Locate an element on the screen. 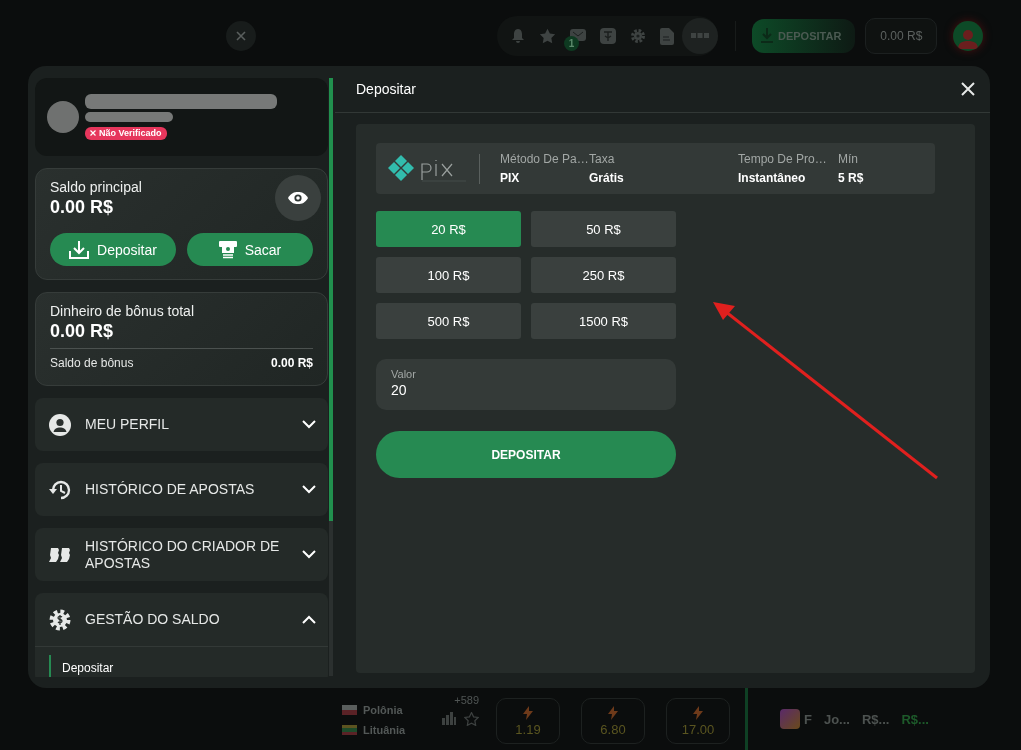 The image size is (1021, 750). amount-option: 20 R$ is located at coordinates (448, 229).